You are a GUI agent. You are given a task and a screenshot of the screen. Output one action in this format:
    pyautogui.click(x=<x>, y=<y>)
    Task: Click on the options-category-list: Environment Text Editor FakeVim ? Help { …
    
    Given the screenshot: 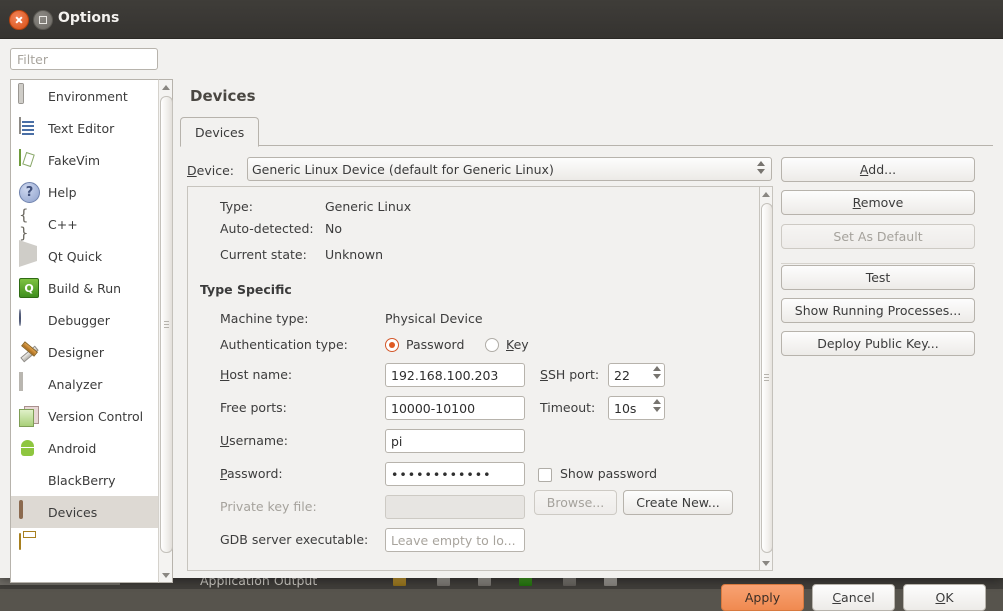 What is the action you would take?
    pyautogui.click(x=84, y=331)
    